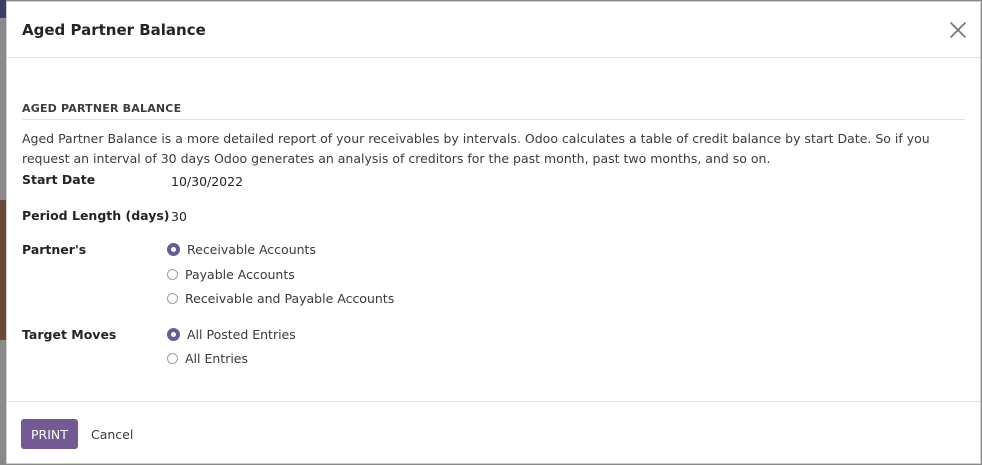 The width and height of the screenshot is (982, 465). Describe the element at coordinates (114, 30) in the screenshot. I see `dialog-title: Aged Partner Balance` at that location.